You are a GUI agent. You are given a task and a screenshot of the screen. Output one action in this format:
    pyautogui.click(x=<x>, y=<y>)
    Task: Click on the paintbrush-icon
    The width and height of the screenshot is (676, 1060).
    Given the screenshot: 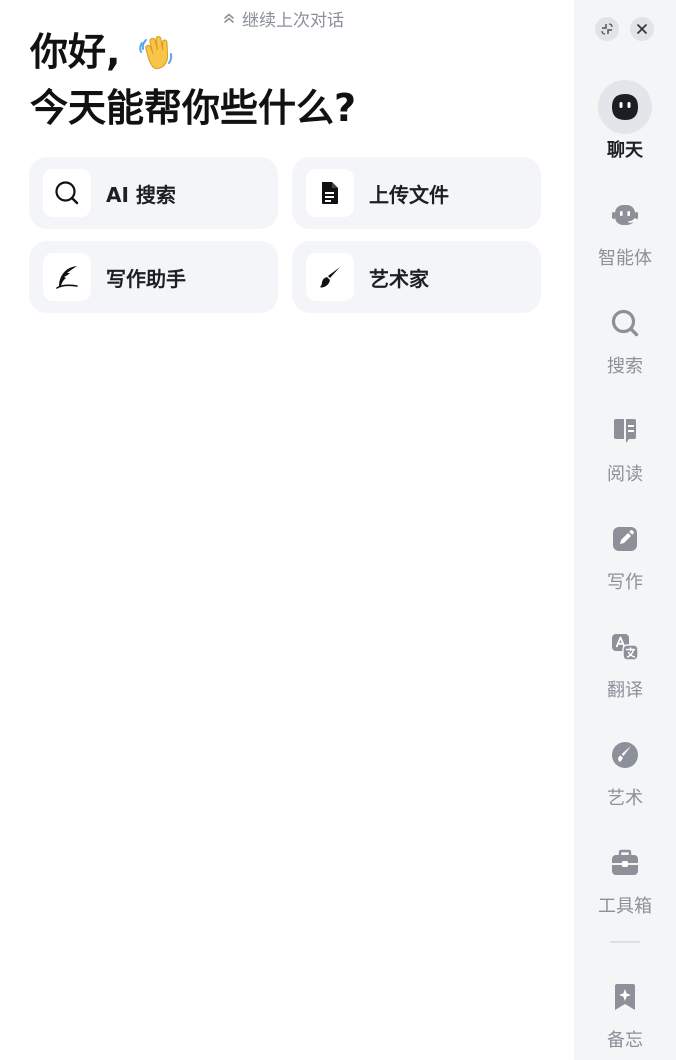 What is the action you would take?
    pyautogui.click(x=330, y=277)
    